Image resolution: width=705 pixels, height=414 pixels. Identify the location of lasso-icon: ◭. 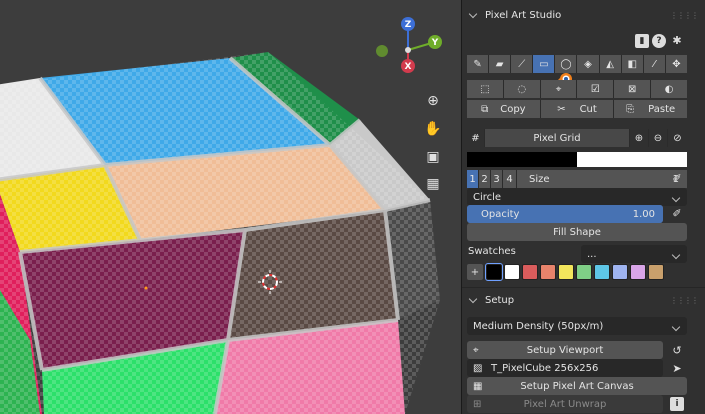
(610, 64).